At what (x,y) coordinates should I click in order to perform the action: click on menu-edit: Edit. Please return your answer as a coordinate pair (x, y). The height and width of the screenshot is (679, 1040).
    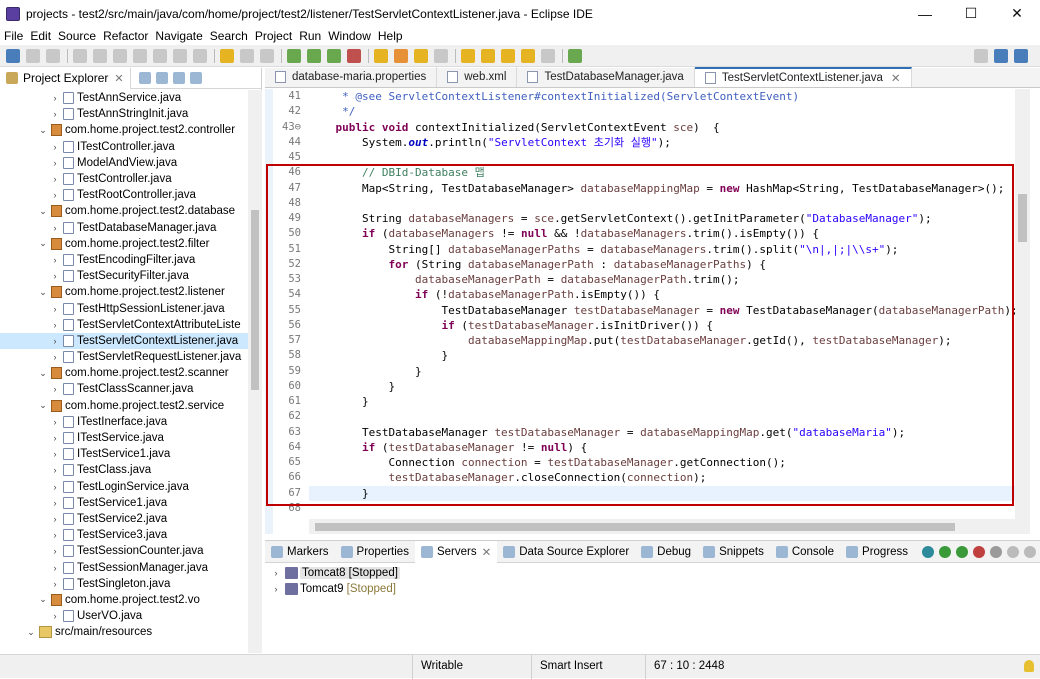
    Looking at the image, I should click on (40, 36).